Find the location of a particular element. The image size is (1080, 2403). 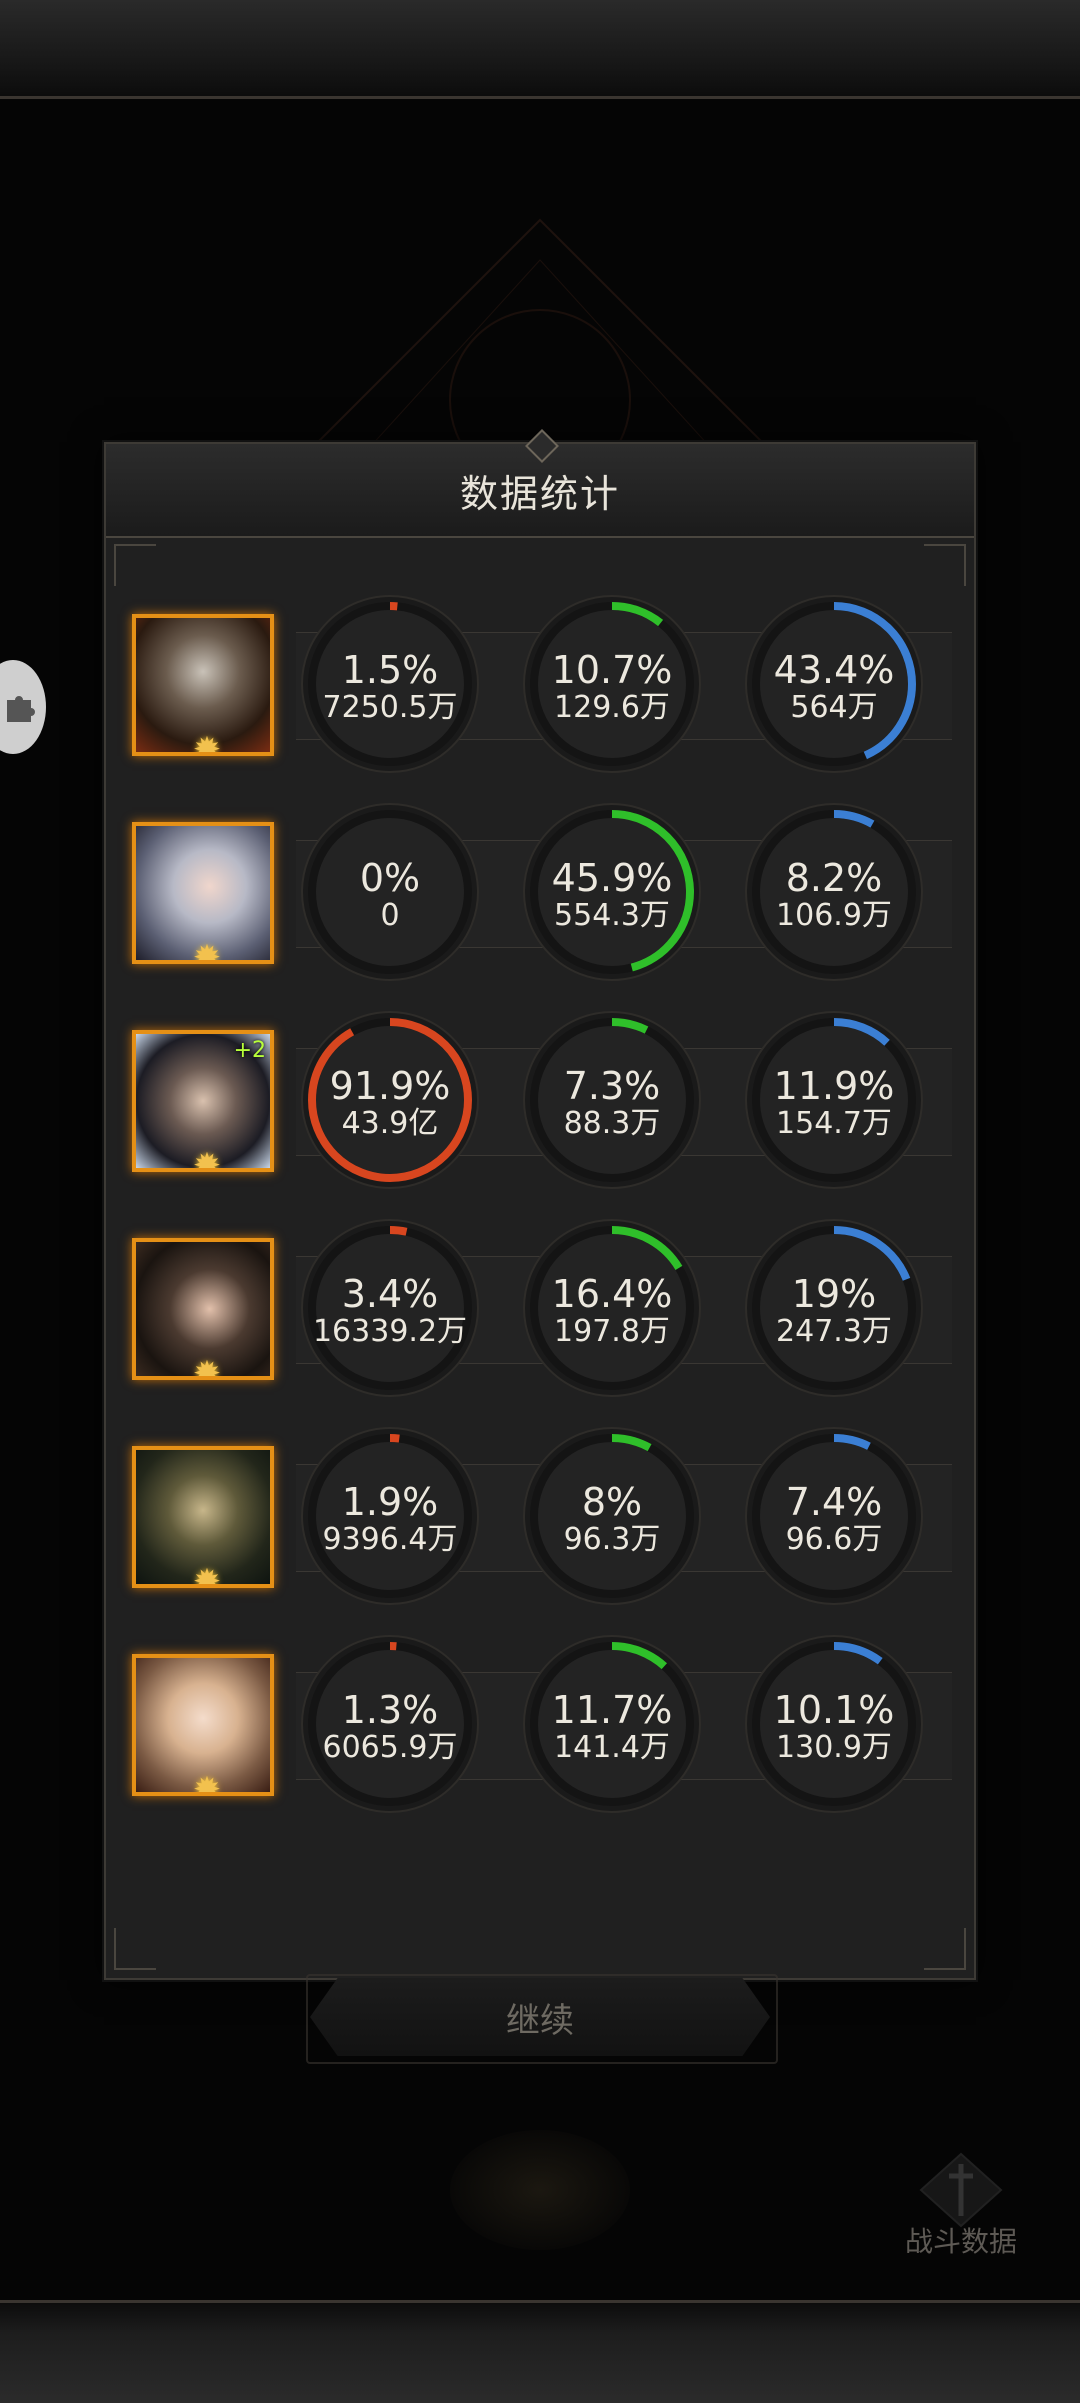

panel-title: 数据统计 is located at coordinates (539, 493).